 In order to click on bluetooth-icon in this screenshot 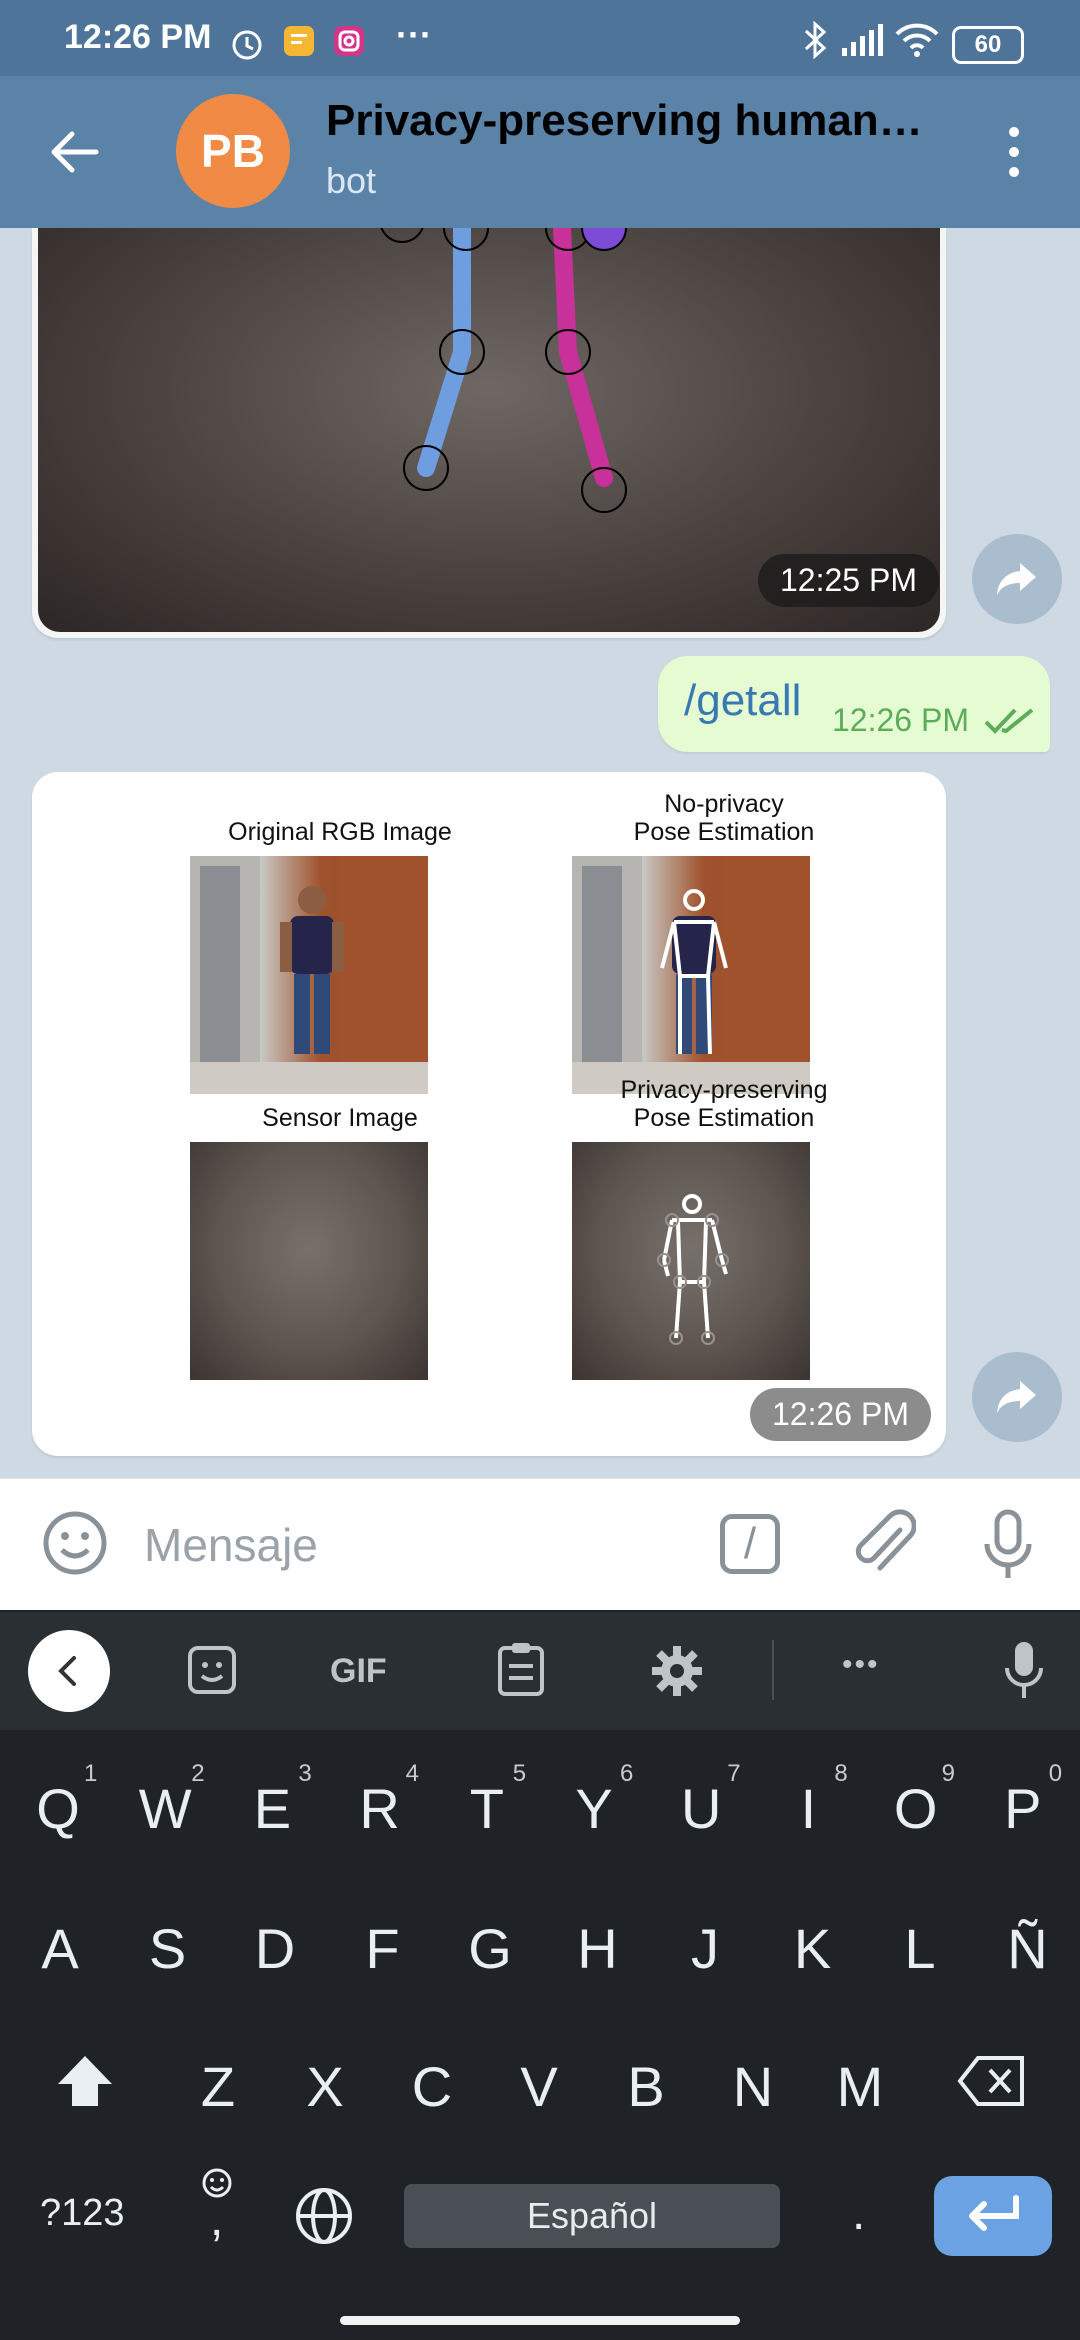, I will do `click(815, 40)`.